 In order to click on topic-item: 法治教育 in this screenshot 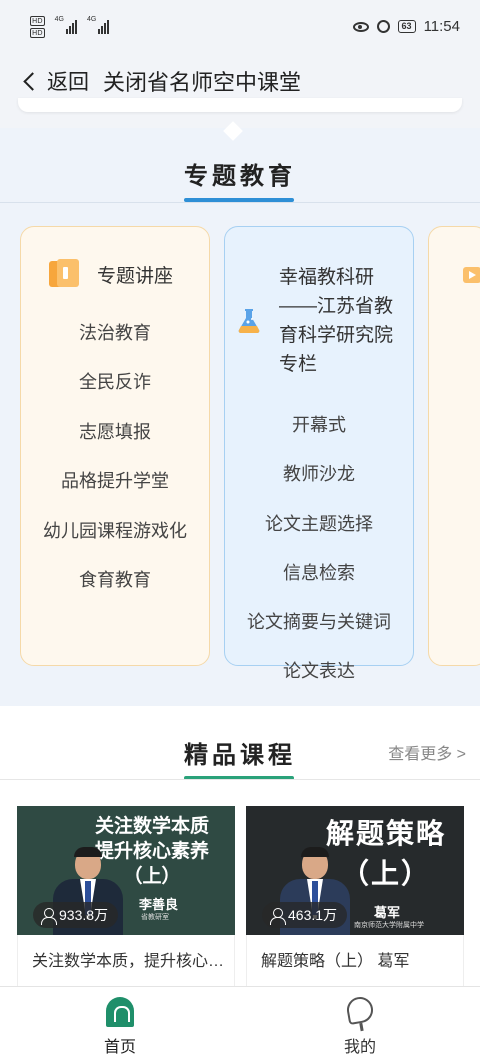, I will do `click(115, 333)`.